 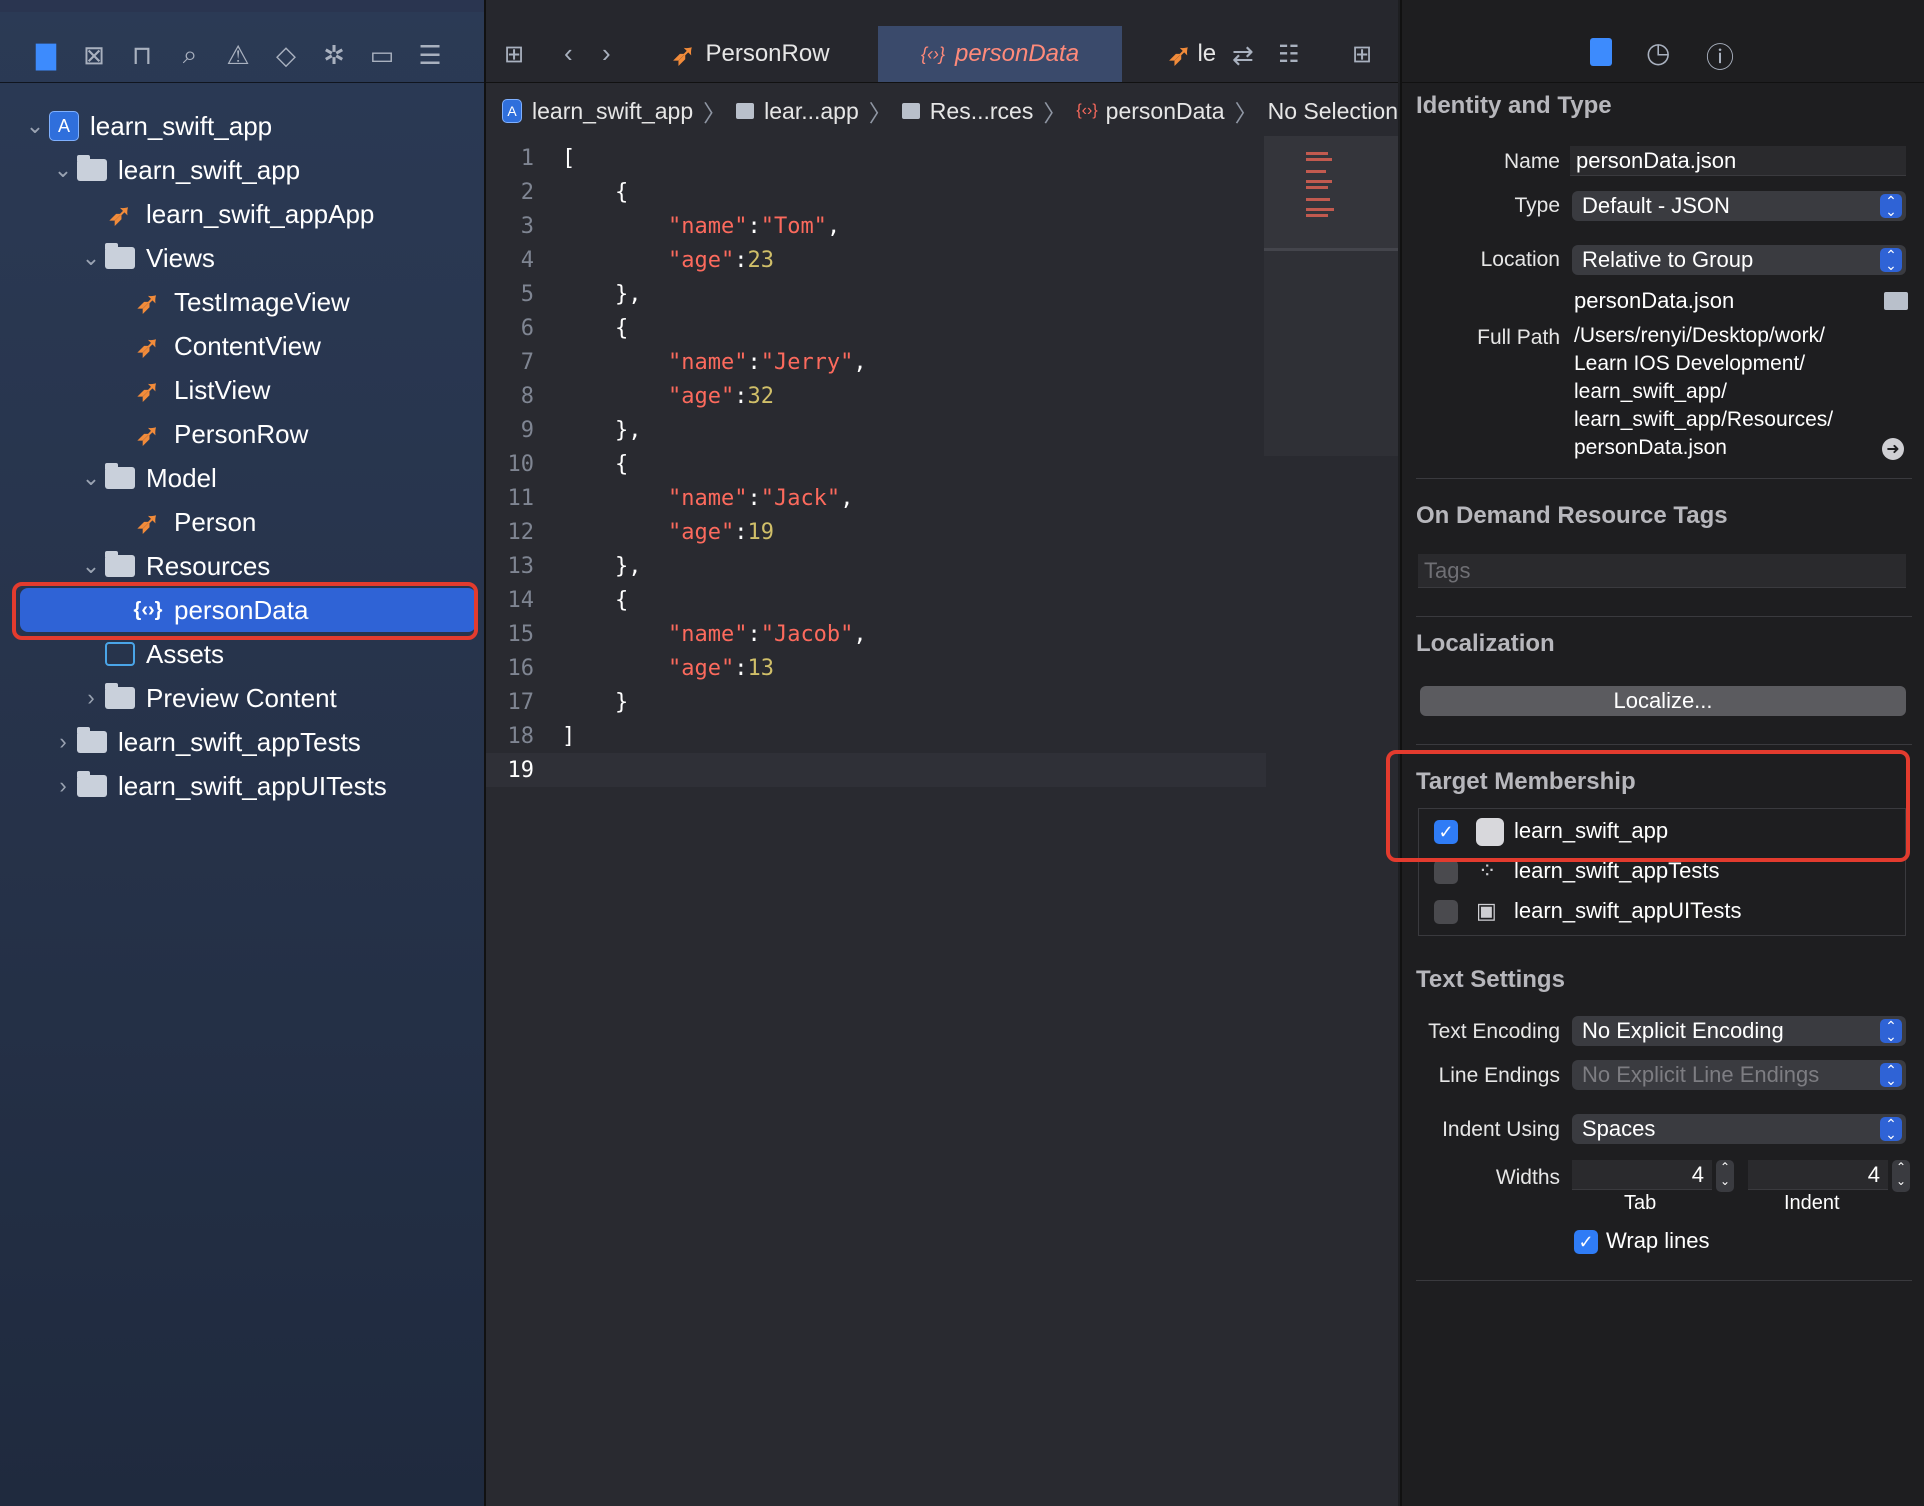 What do you see at coordinates (1333, 111) in the screenshot?
I see `breadcrumb-item: No Selection` at bounding box center [1333, 111].